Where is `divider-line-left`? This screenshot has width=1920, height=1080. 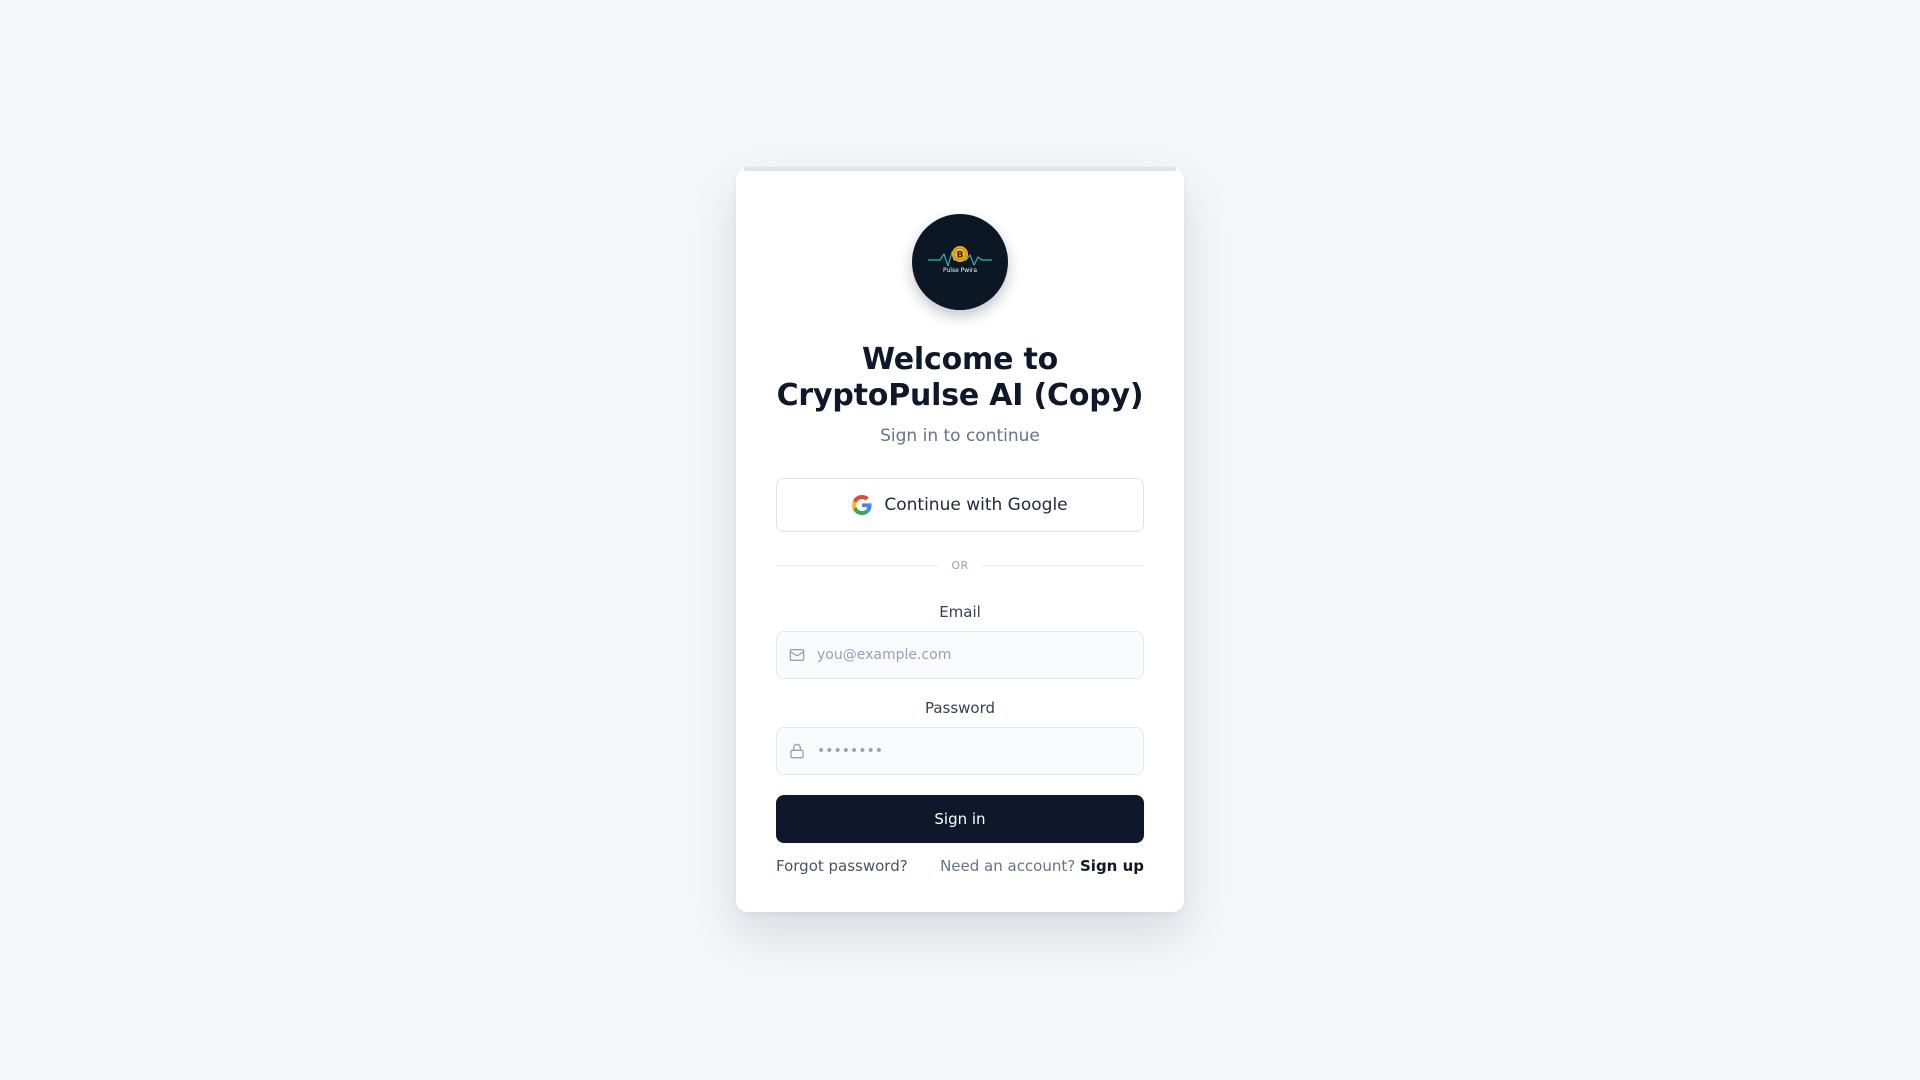
divider-line-left is located at coordinates (857, 565).